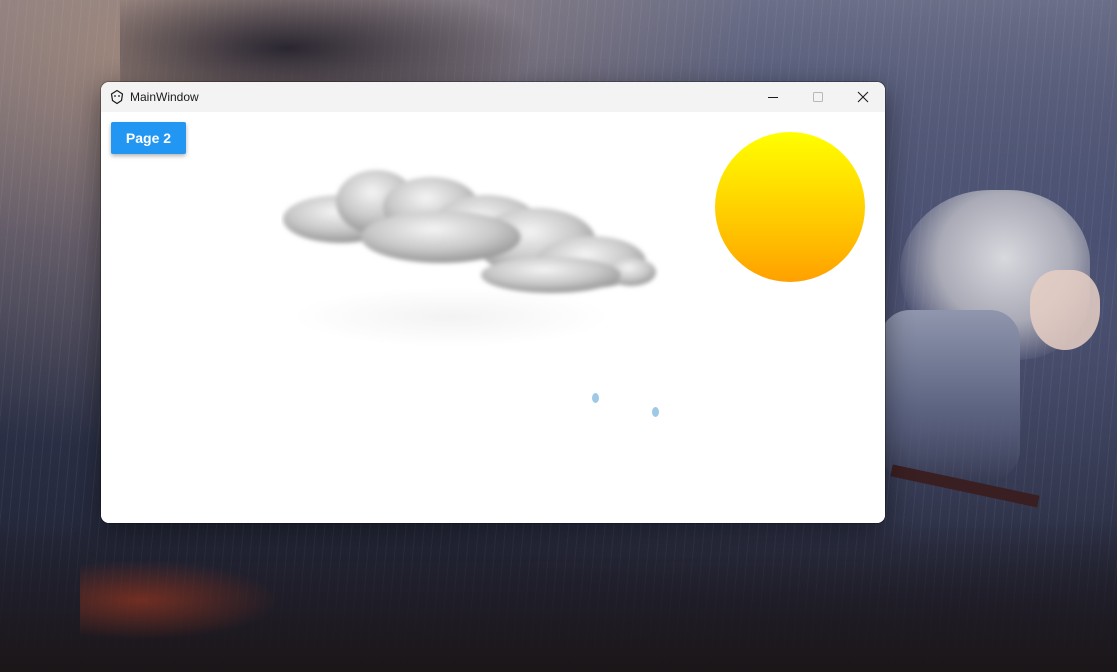  What do you see at coordinates (164, 97) in the screenshot?
I see `window-title: MainWindow` at bounding box center [164, 97].